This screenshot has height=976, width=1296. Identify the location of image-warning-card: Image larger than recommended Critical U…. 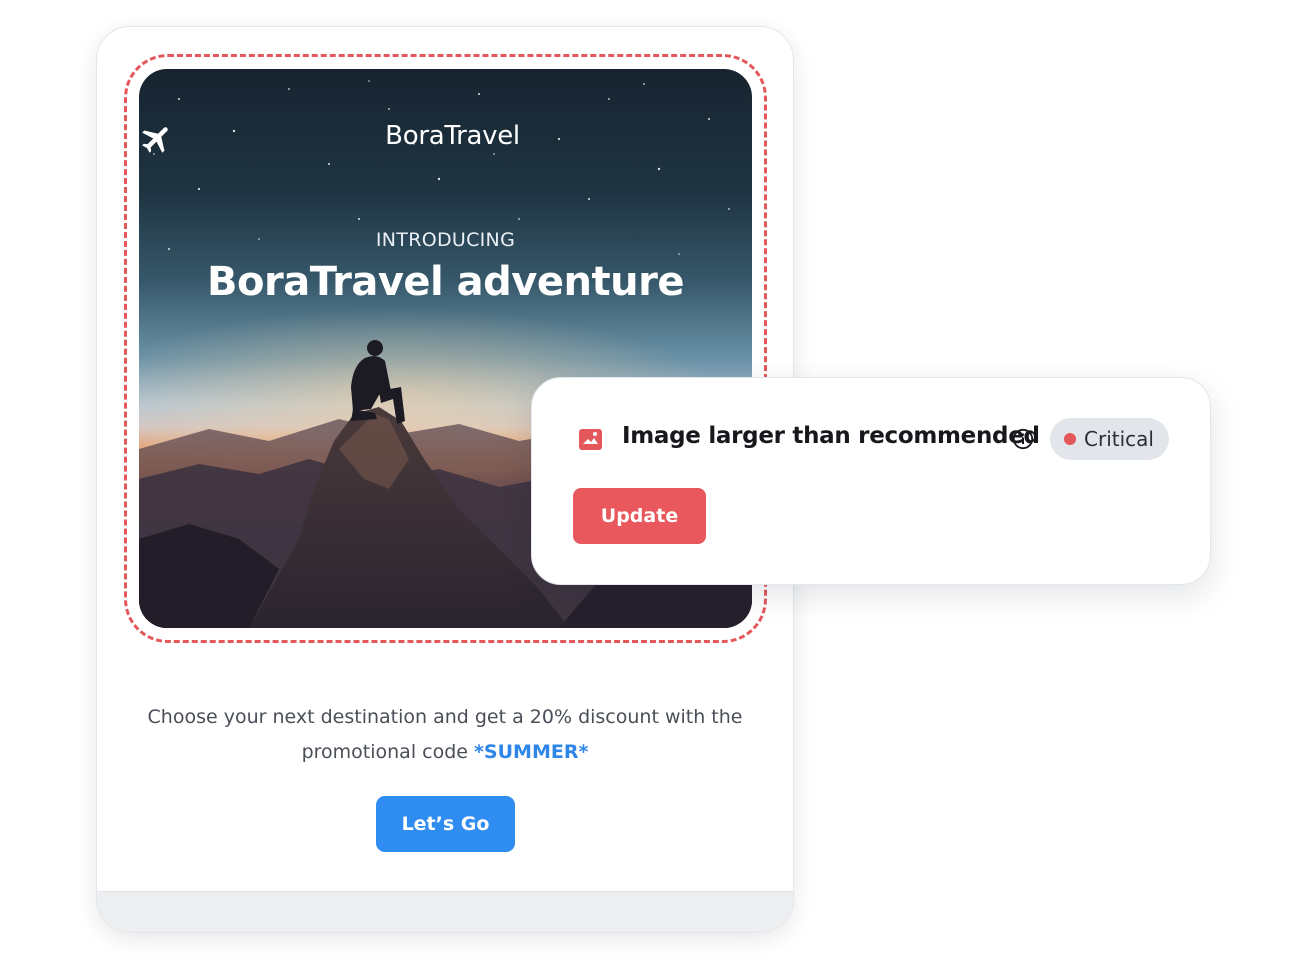
(871, 481).